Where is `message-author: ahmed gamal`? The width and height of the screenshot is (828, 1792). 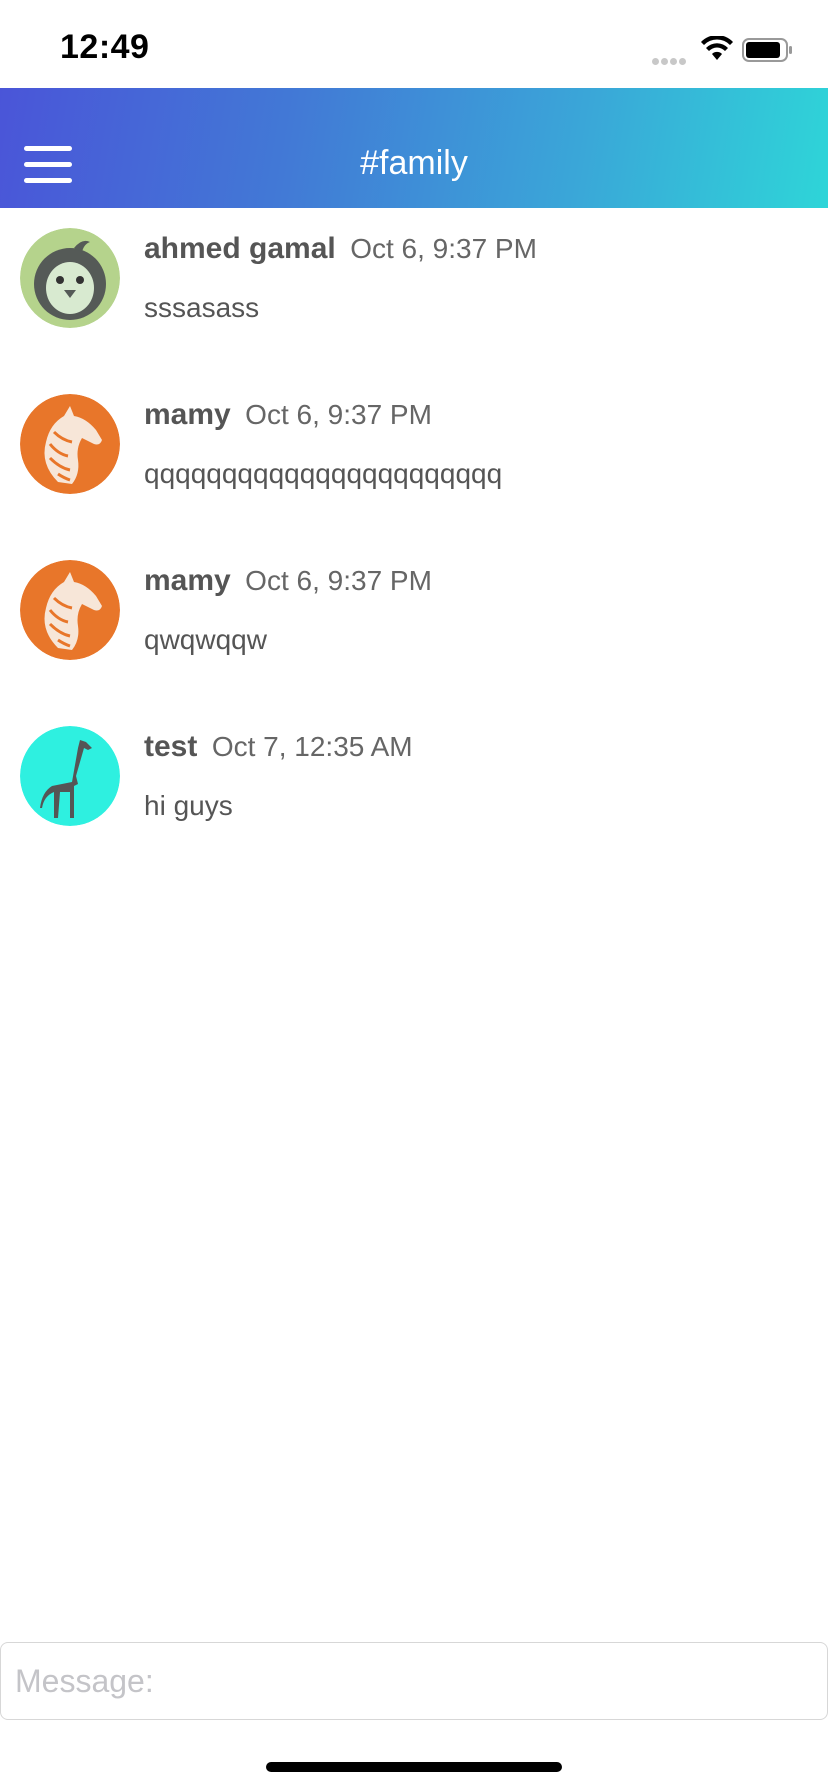
message-author: ahmed gamal is located at coordinates (240, 248).